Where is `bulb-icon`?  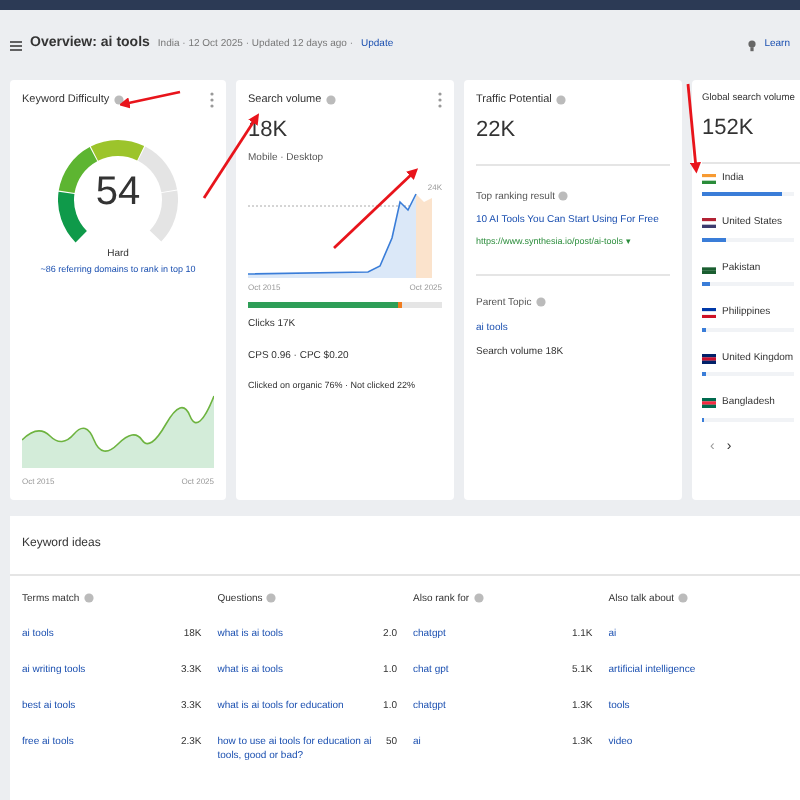 bulb-icon is located at coordinates (752, 45).